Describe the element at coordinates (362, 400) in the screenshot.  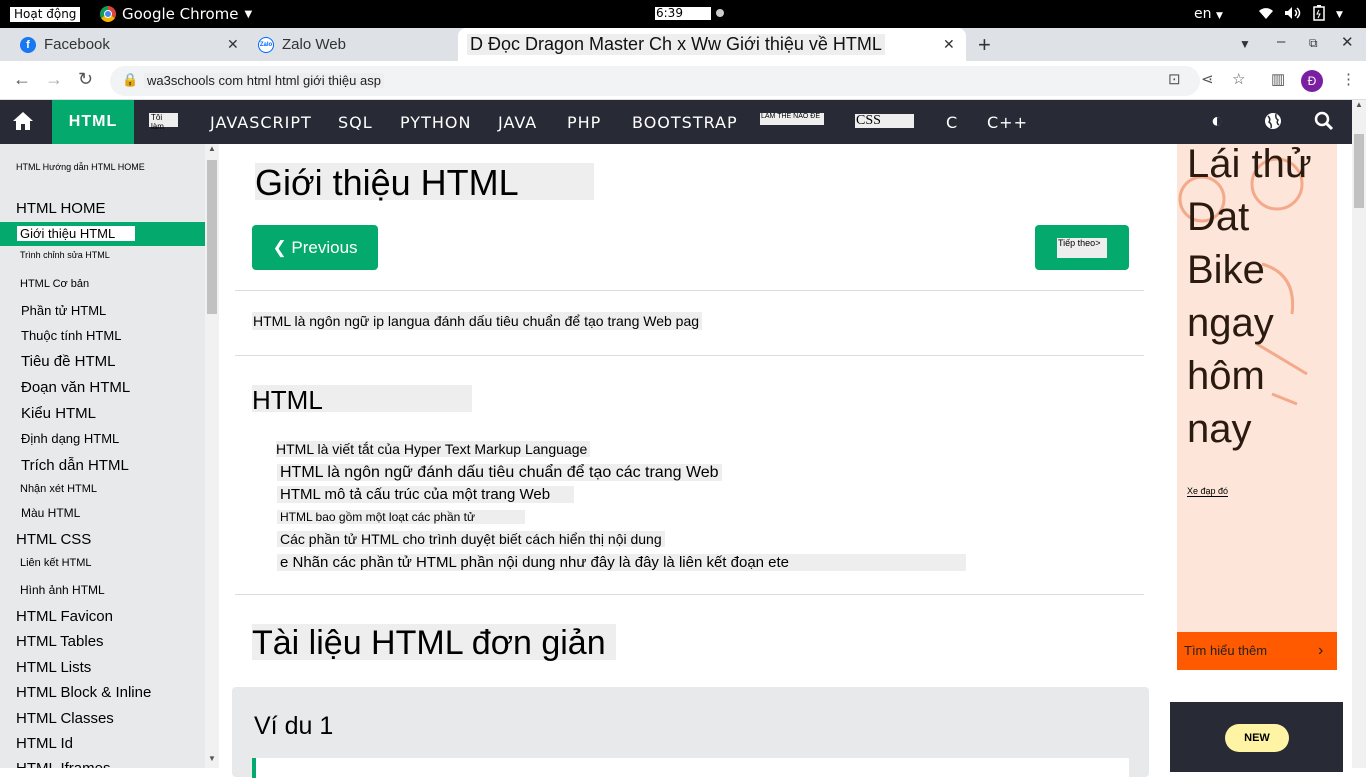
I see `section-heading-html: HTML` at that location.